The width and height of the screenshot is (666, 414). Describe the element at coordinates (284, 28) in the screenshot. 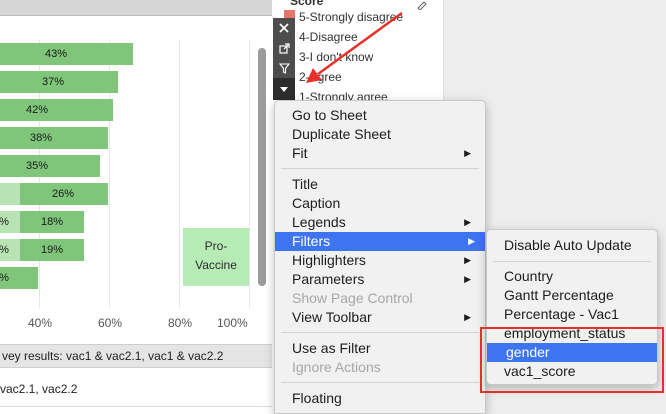

I see `close-icon` at that location.